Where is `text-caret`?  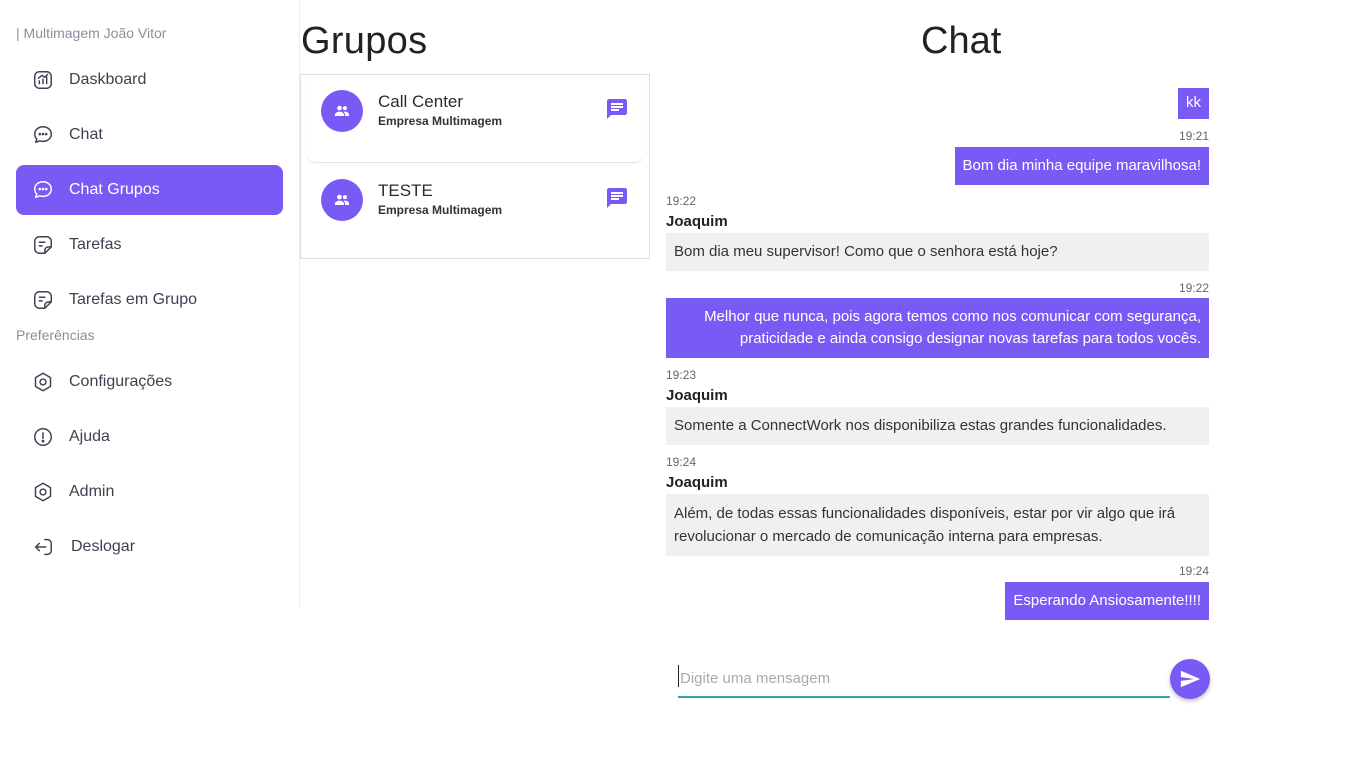 text-caret is located at coordinates (678, 676).